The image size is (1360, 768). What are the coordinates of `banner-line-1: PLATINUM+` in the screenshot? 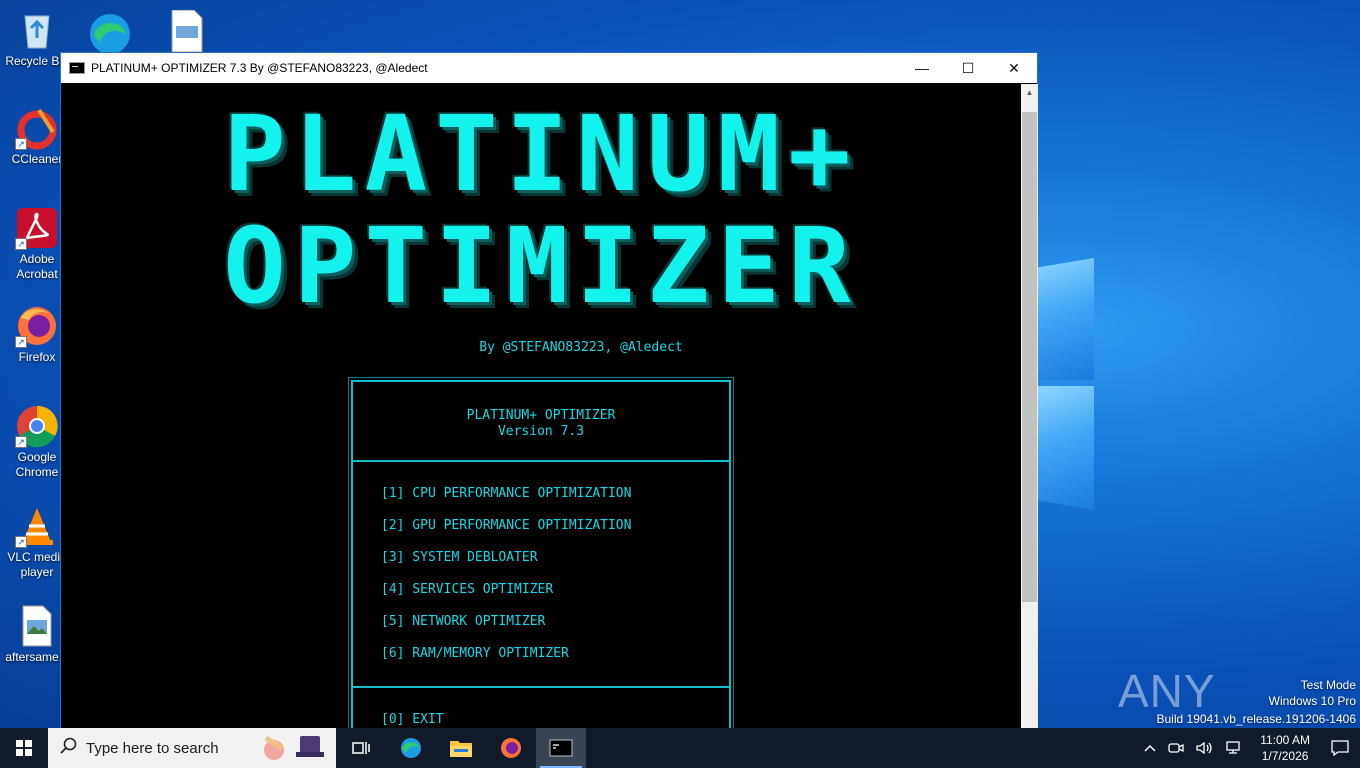 It's located at (541, 154).